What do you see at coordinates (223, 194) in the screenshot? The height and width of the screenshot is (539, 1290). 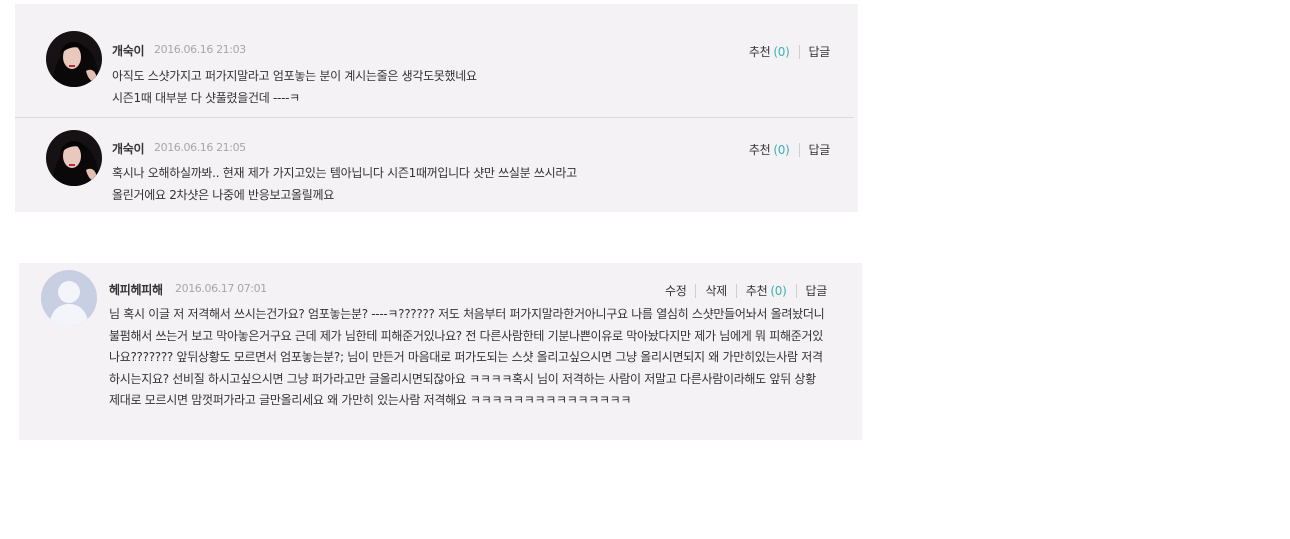 I see `comment-body-line: 올린거에요 2차샷은 나중에 반응보고올릴께요` at bounding box center [223, 194].